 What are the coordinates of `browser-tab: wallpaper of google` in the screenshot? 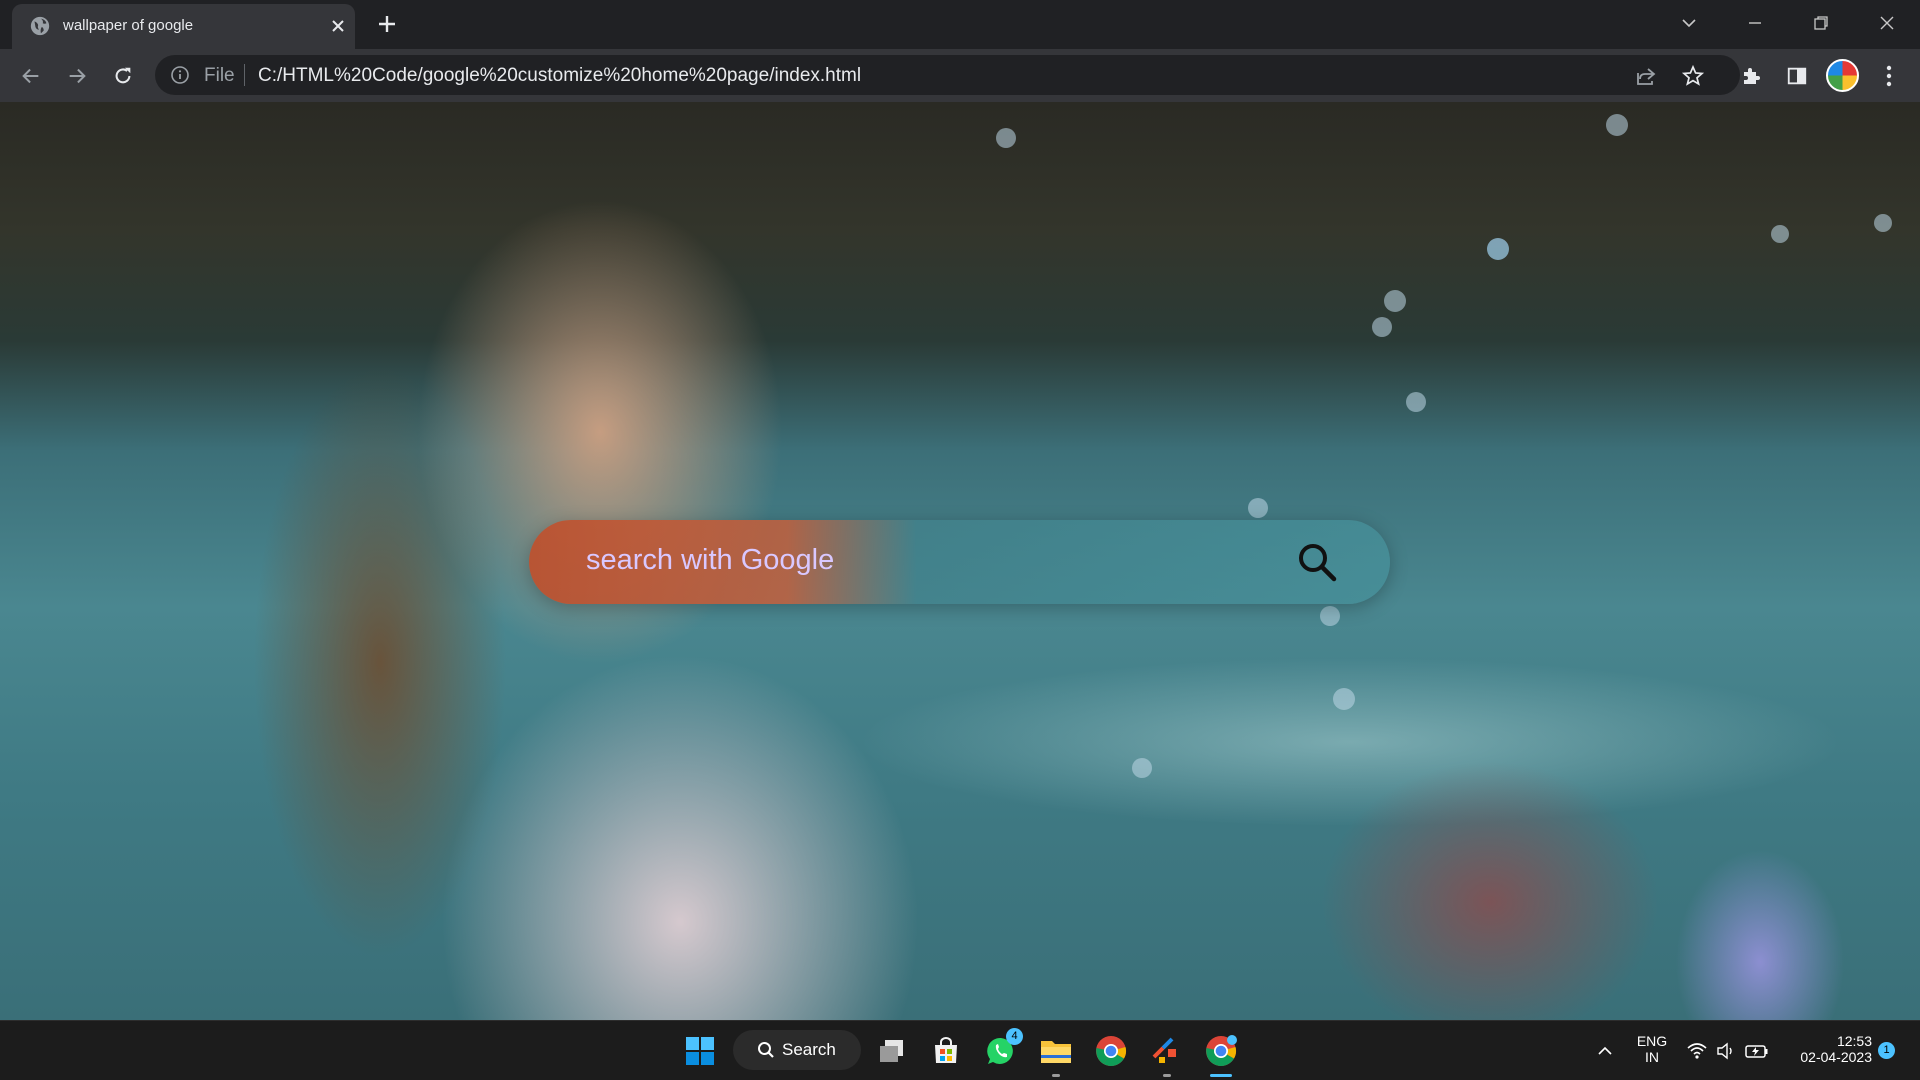 It's located at (183, 26).